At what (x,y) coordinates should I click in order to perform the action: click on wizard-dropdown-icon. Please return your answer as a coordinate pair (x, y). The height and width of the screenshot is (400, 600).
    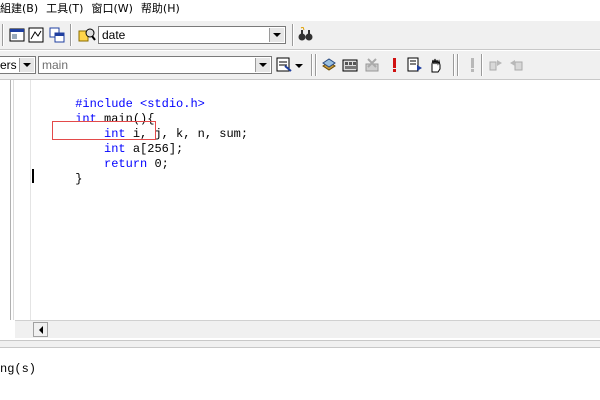
    Looking at the image, I should click on (299, 65).